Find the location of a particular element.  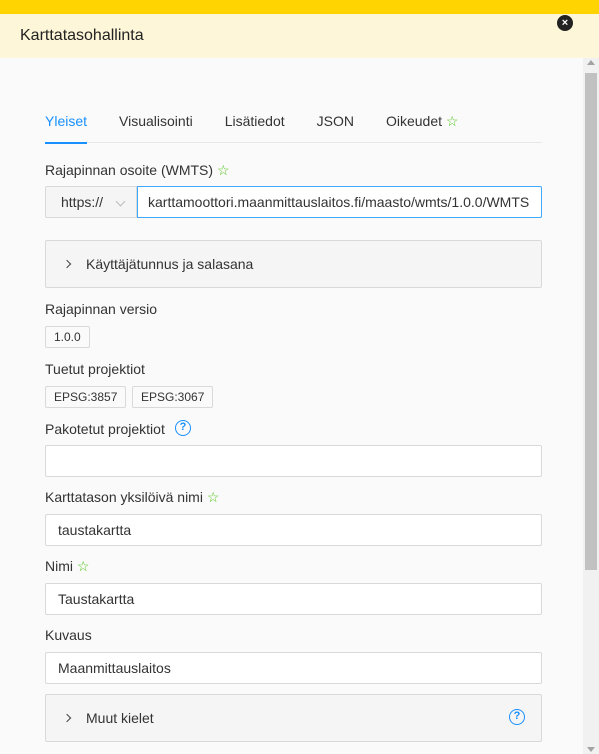

tab-json: JSON is located at coordinates (335, 126).